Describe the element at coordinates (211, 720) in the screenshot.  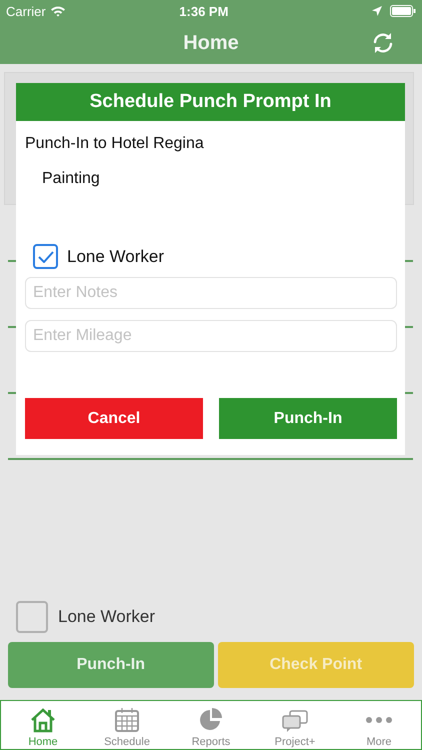
I see `pie-chart-icon` at that location.